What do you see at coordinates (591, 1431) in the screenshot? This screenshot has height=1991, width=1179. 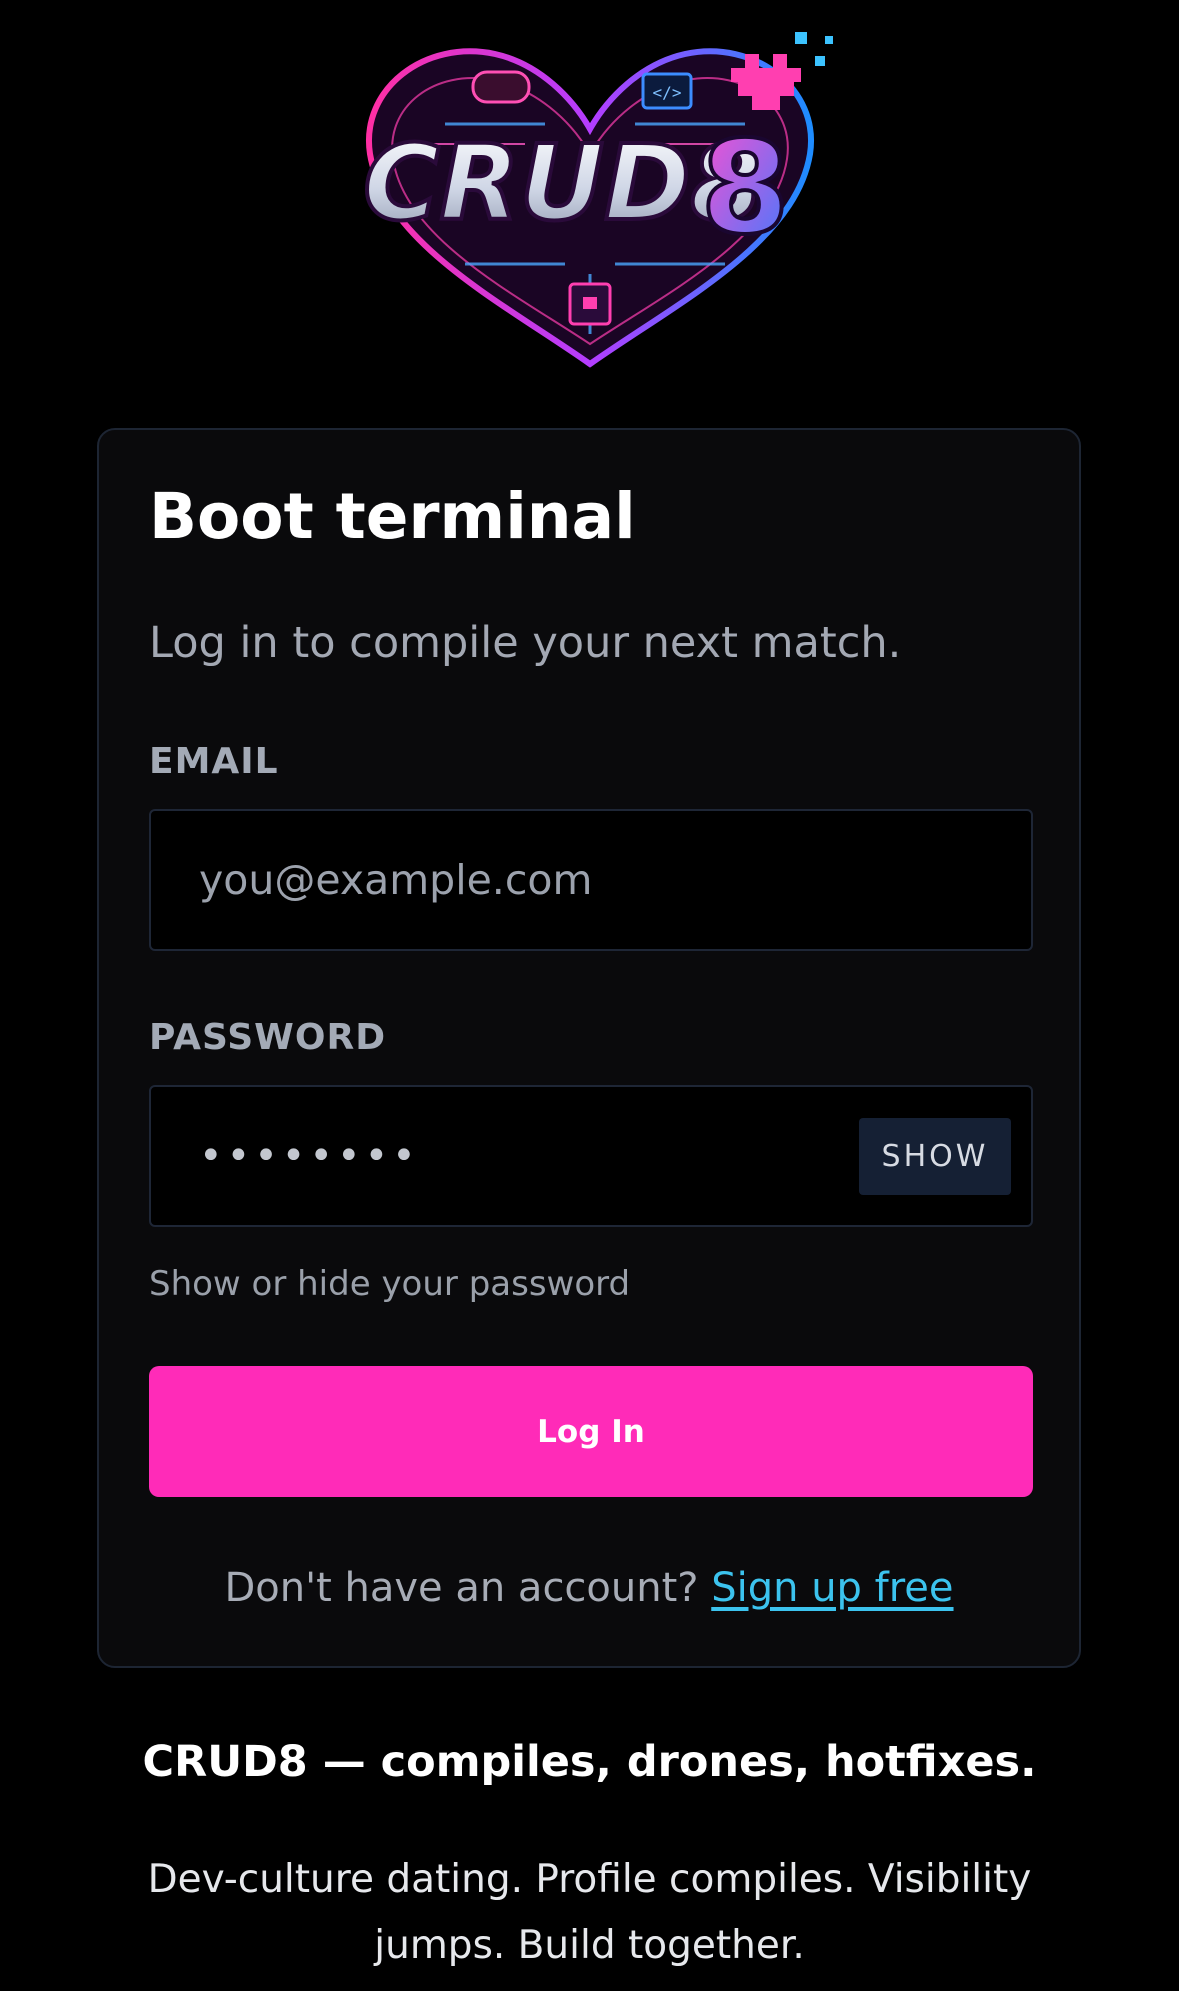 I see `login-button: Log In` at bounding box center [591, 1431].